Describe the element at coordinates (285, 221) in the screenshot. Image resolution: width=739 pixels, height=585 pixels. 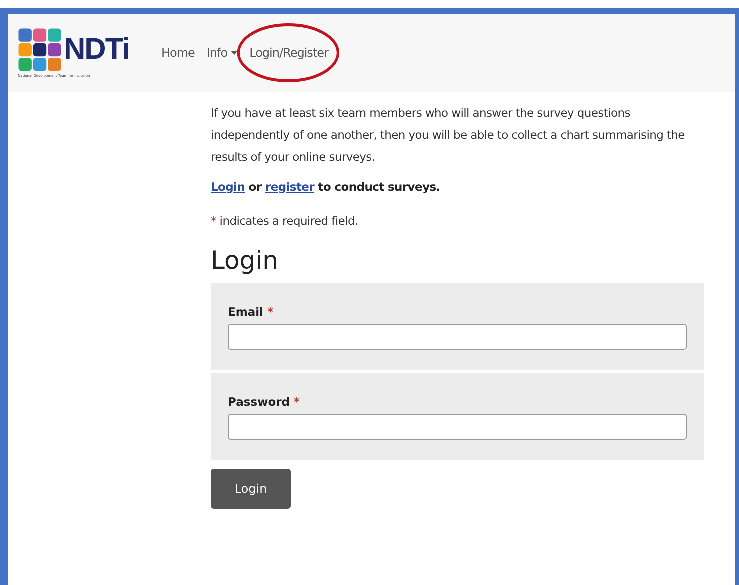
I see `required-note: * indicates a required field.` at that location.